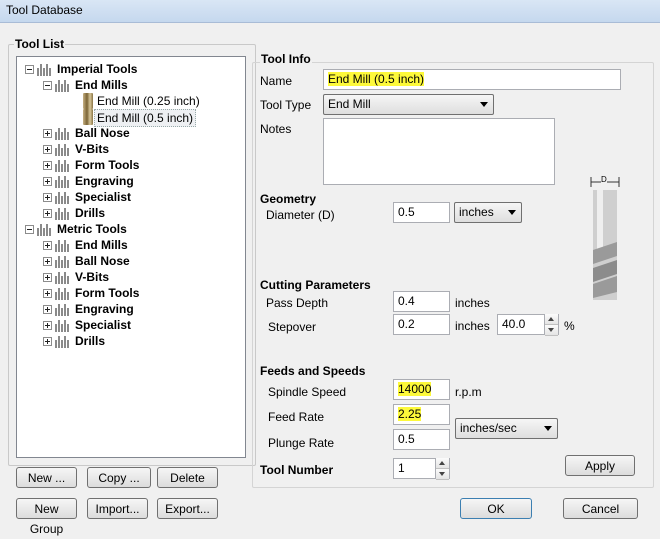  Describe the element at coordinates (421, 324) in the screenshot. I see `stepover-field: 0.2` at that location.